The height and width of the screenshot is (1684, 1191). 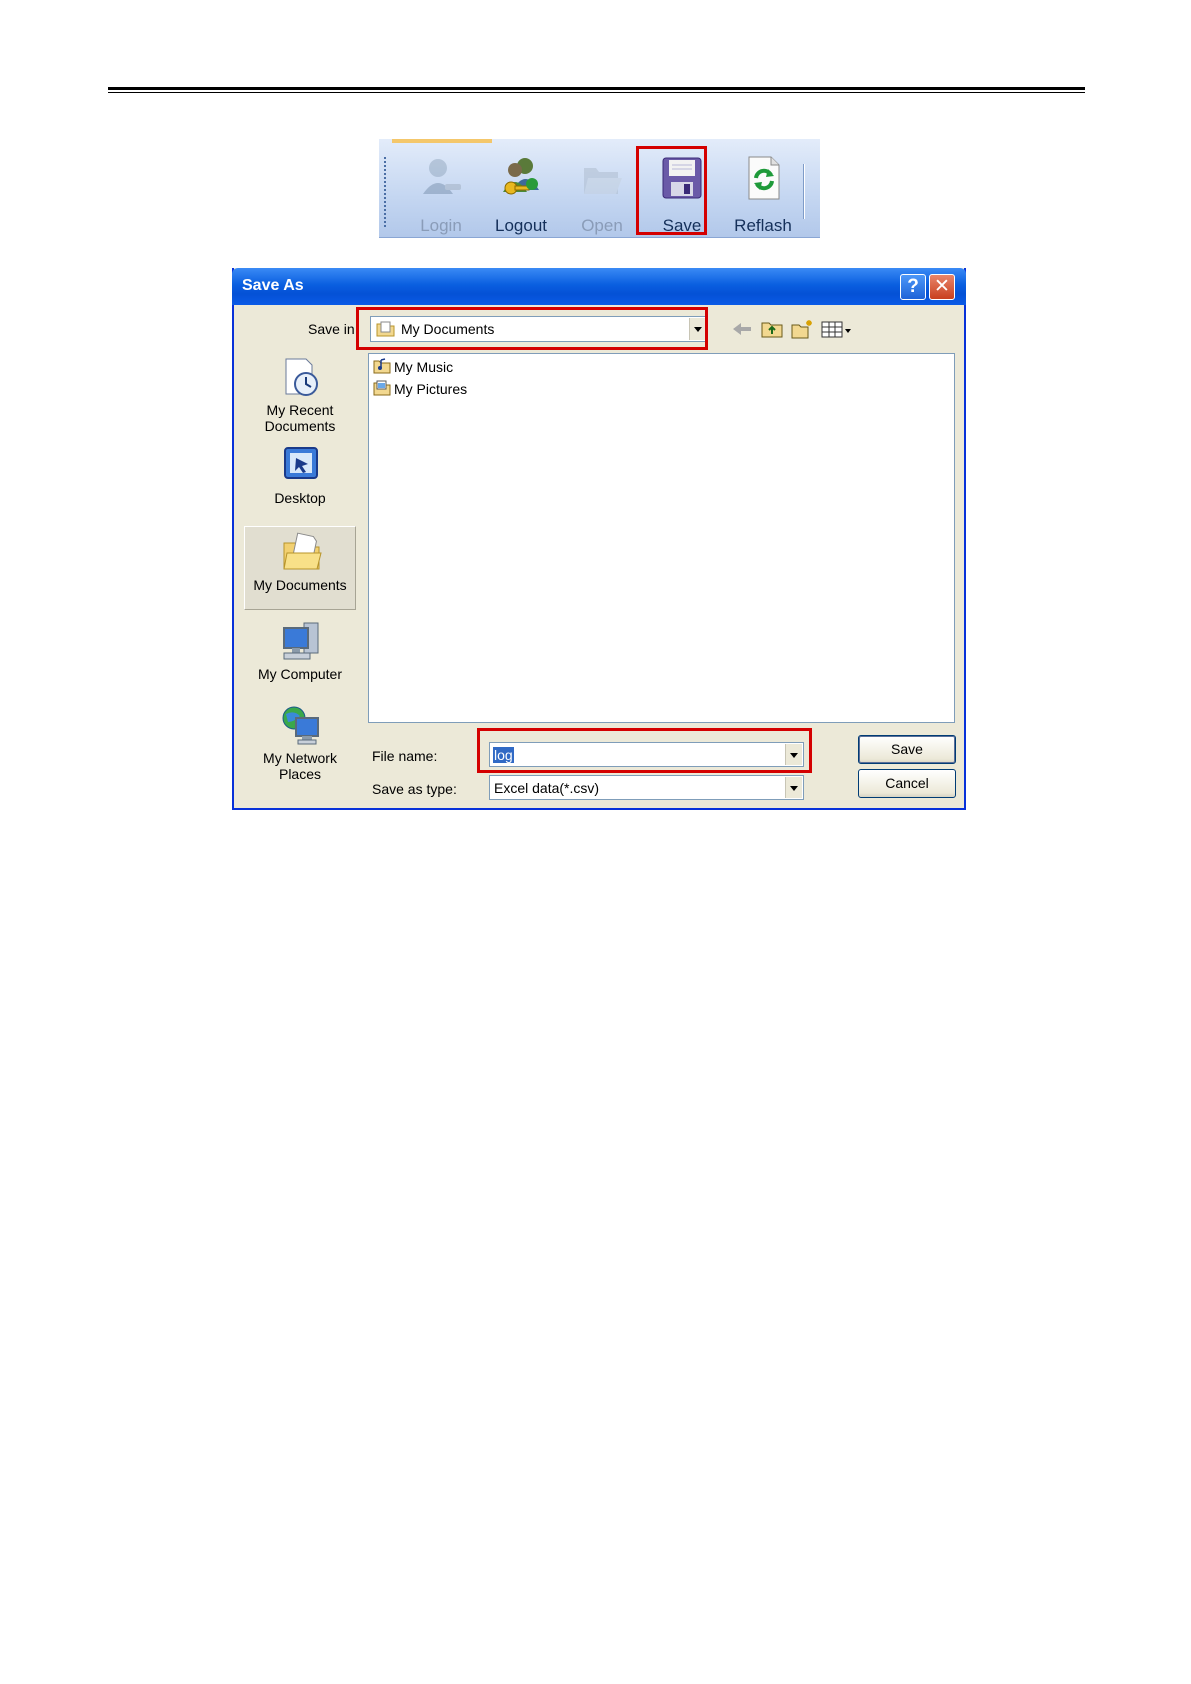 I want to click on logout-icon, so click(x=521, y=176).